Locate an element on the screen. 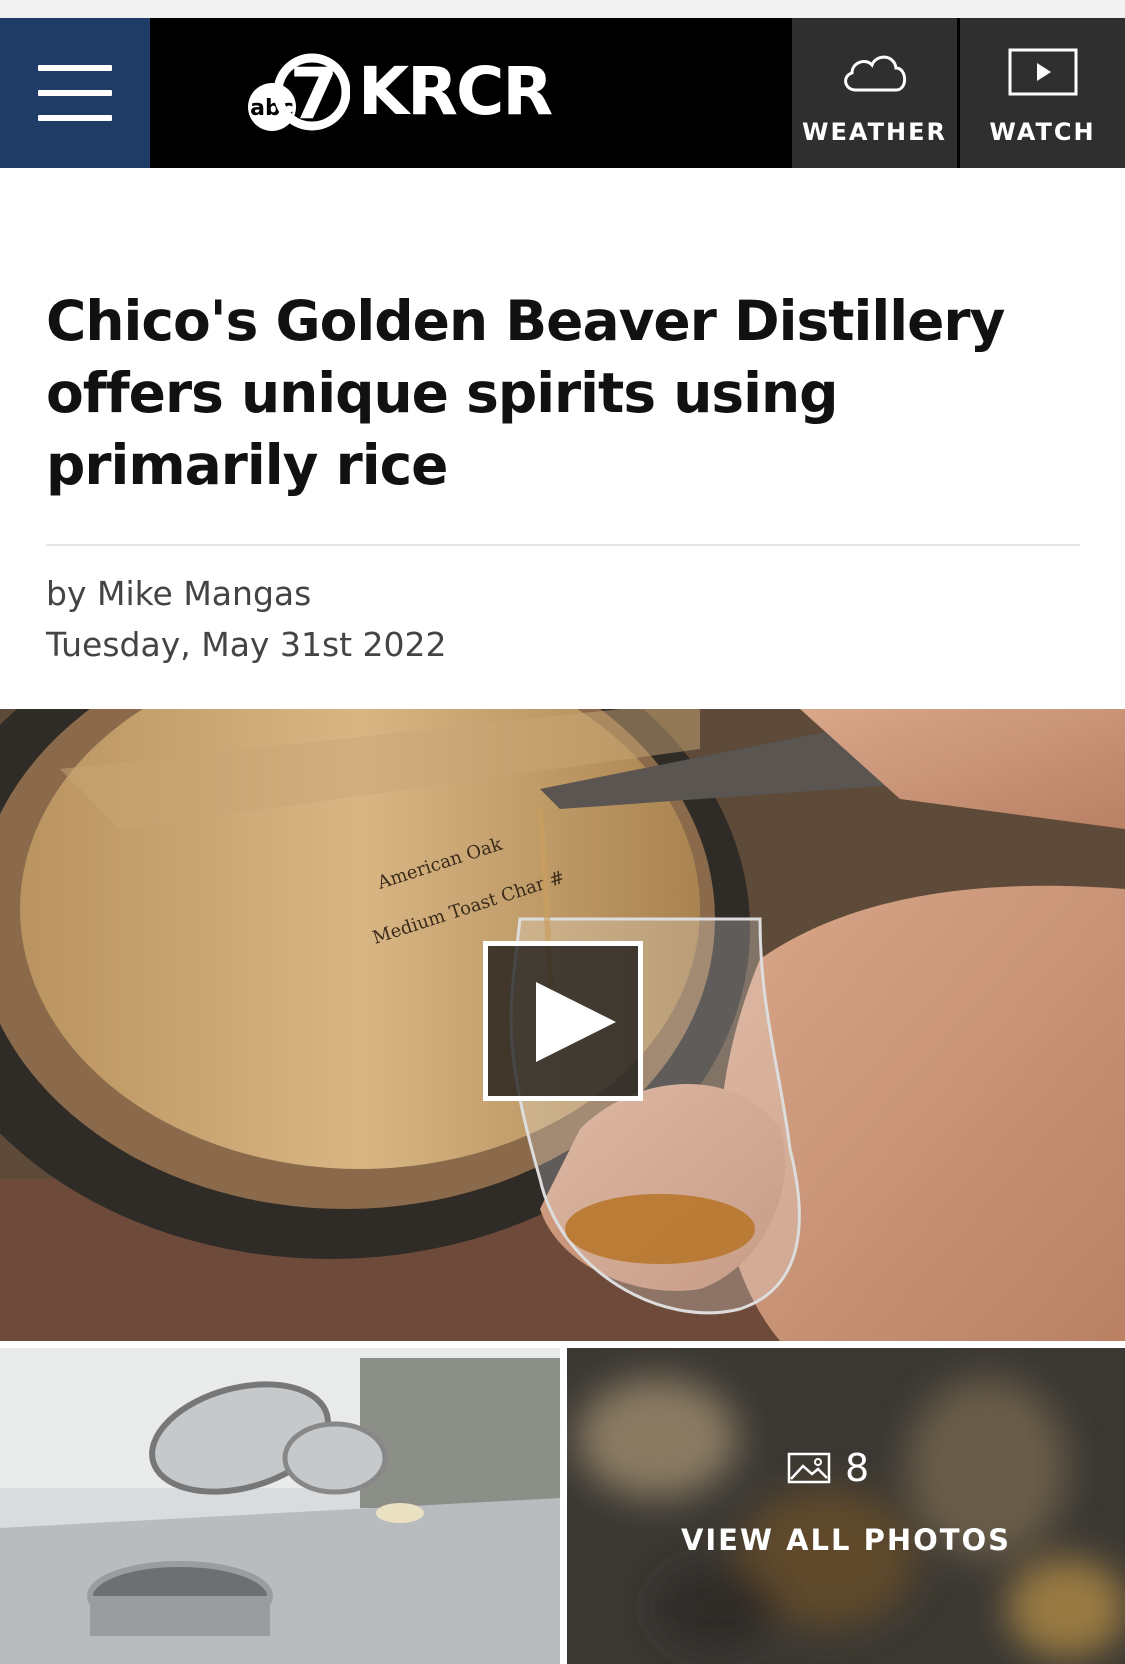  watch-button: WATCH is located at coordinates (1042, 93).